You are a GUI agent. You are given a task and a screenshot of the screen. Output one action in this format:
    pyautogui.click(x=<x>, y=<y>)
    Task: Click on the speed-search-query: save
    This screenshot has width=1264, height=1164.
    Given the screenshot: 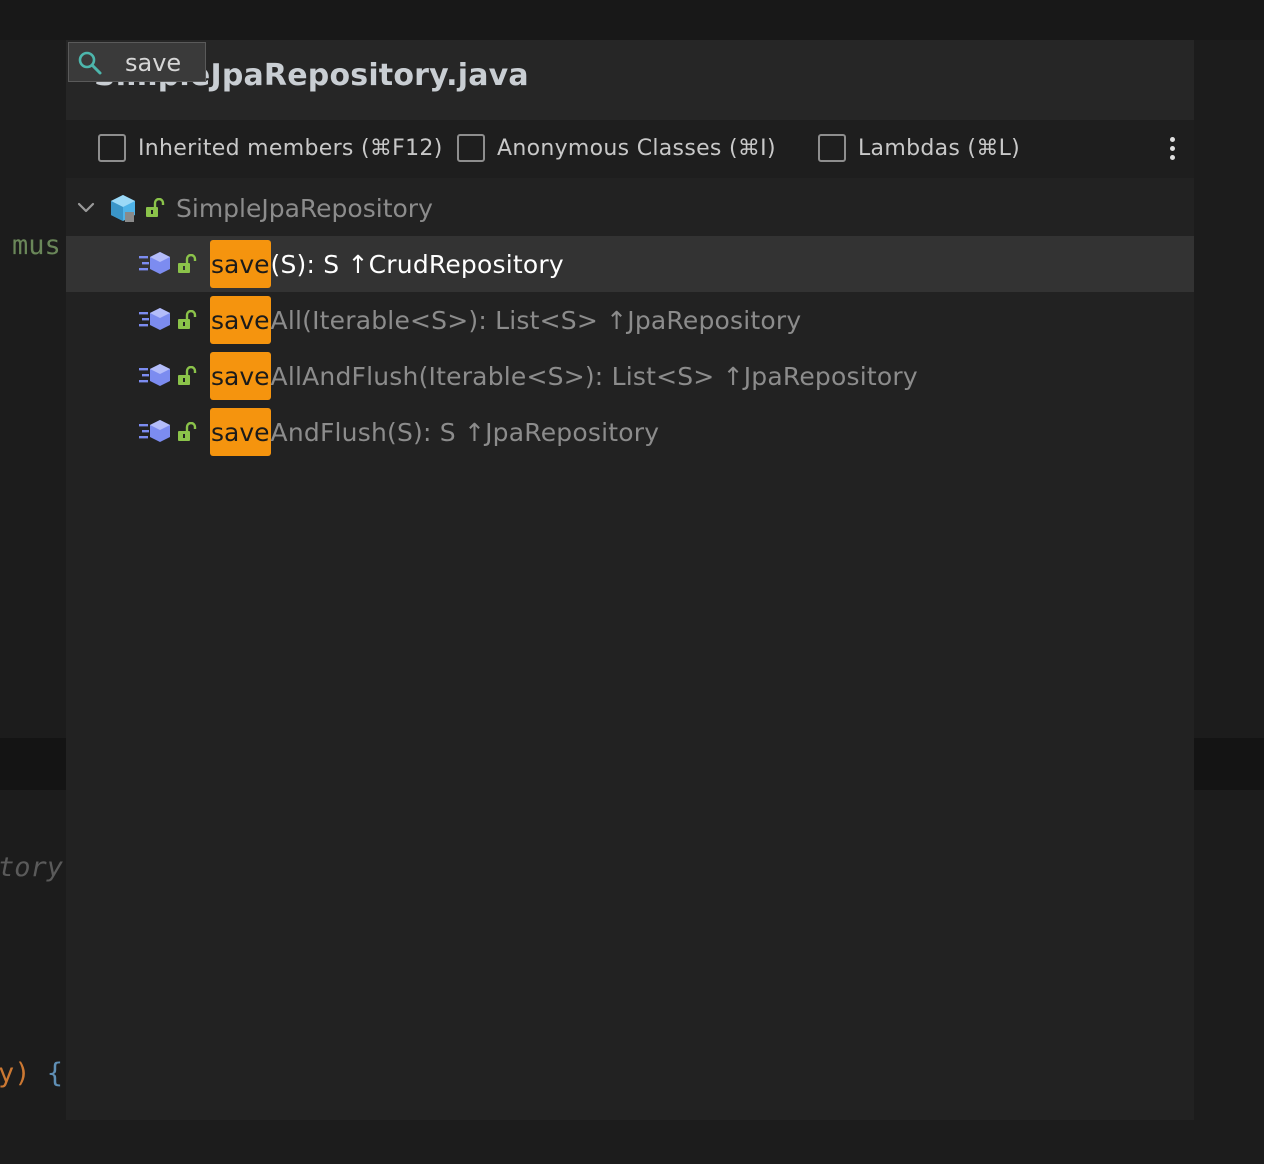 What is the action you would take?
    pyautogui.click(x=153, y=63)
    